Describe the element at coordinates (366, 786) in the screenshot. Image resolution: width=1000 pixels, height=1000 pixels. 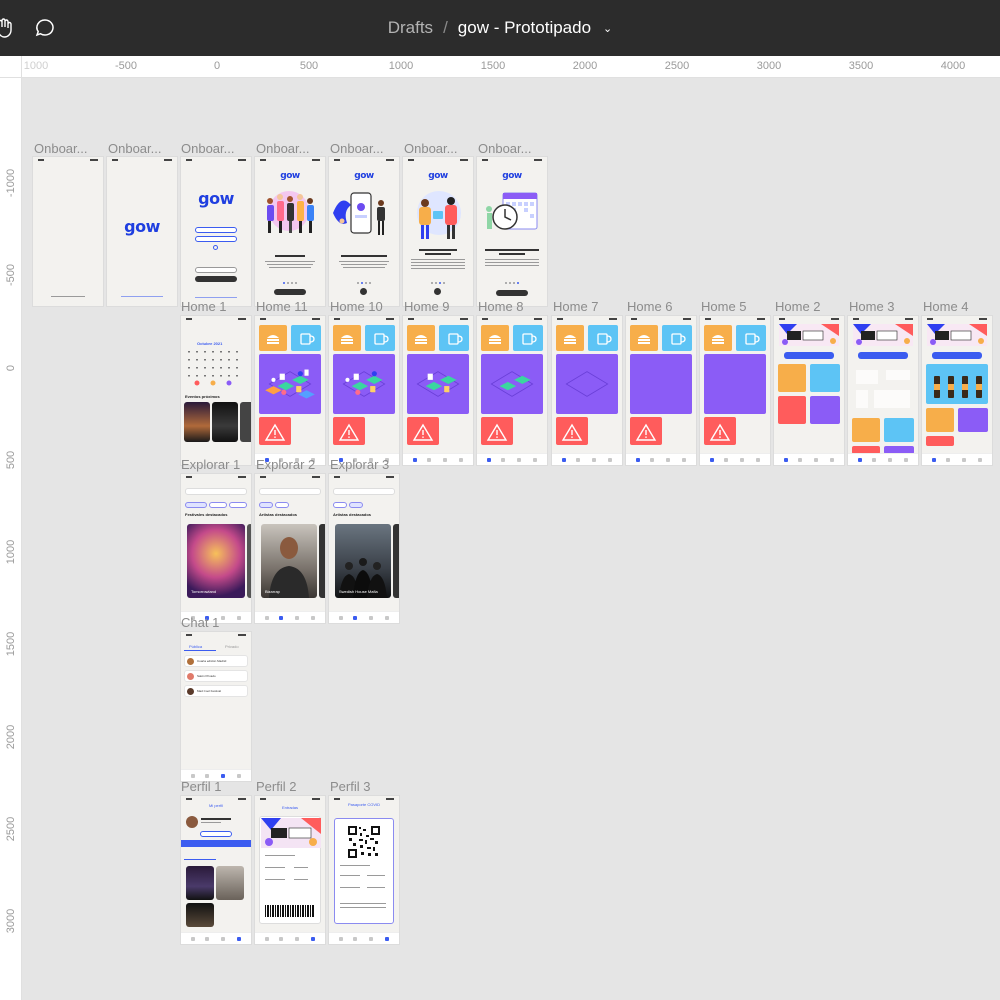
I see `frame-title: Perfil 3` at that location.